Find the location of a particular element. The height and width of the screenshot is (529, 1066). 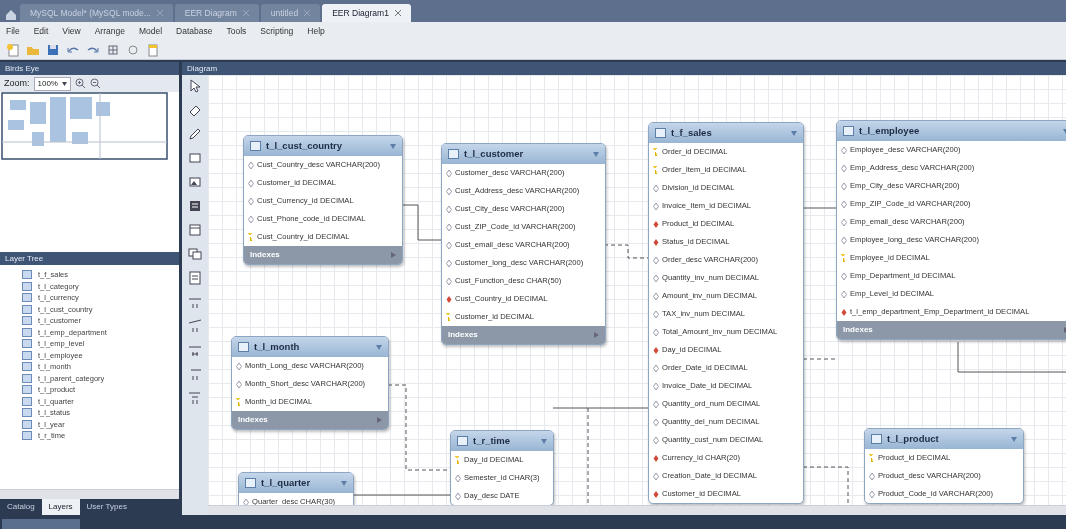

table-title: t_r_time is located at coordinates (492, 440).